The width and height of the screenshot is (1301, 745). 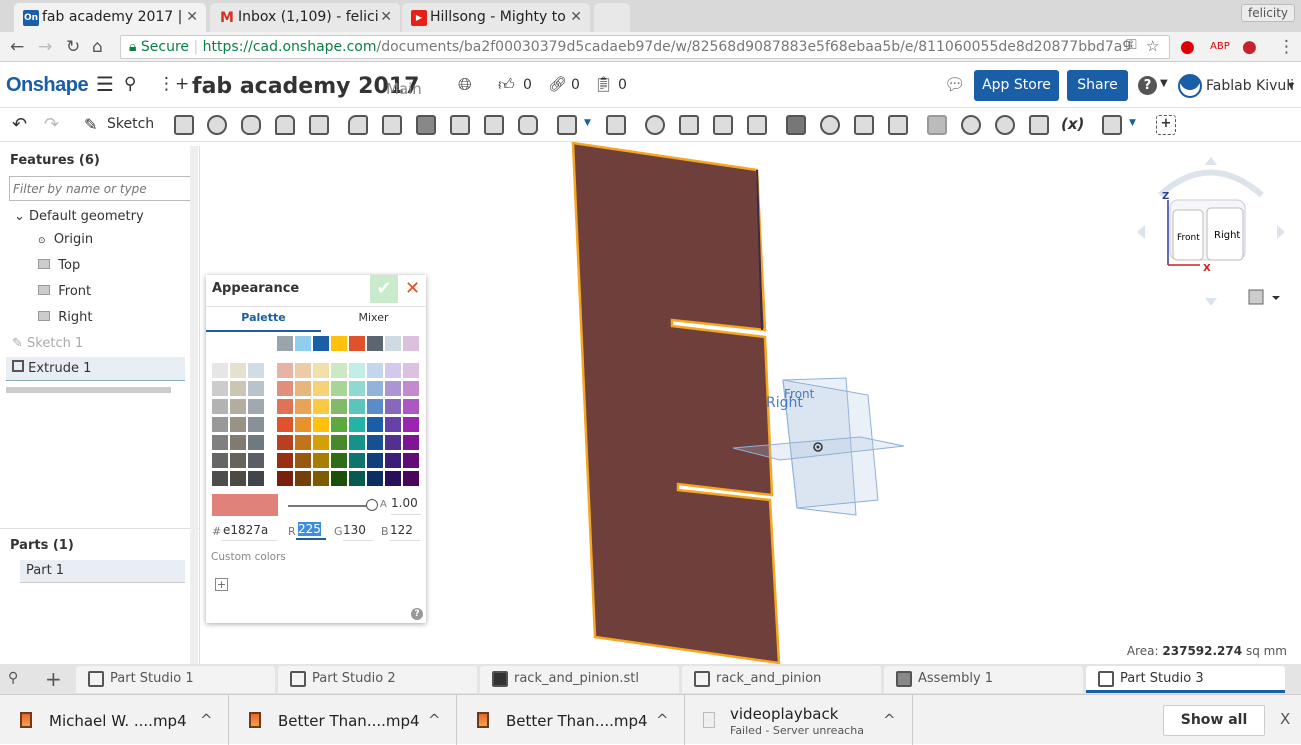 What do you see at coordinates (73, 47) in the screenshot?
I see `reload-icon: ↻` at bounding box center [73, 47].